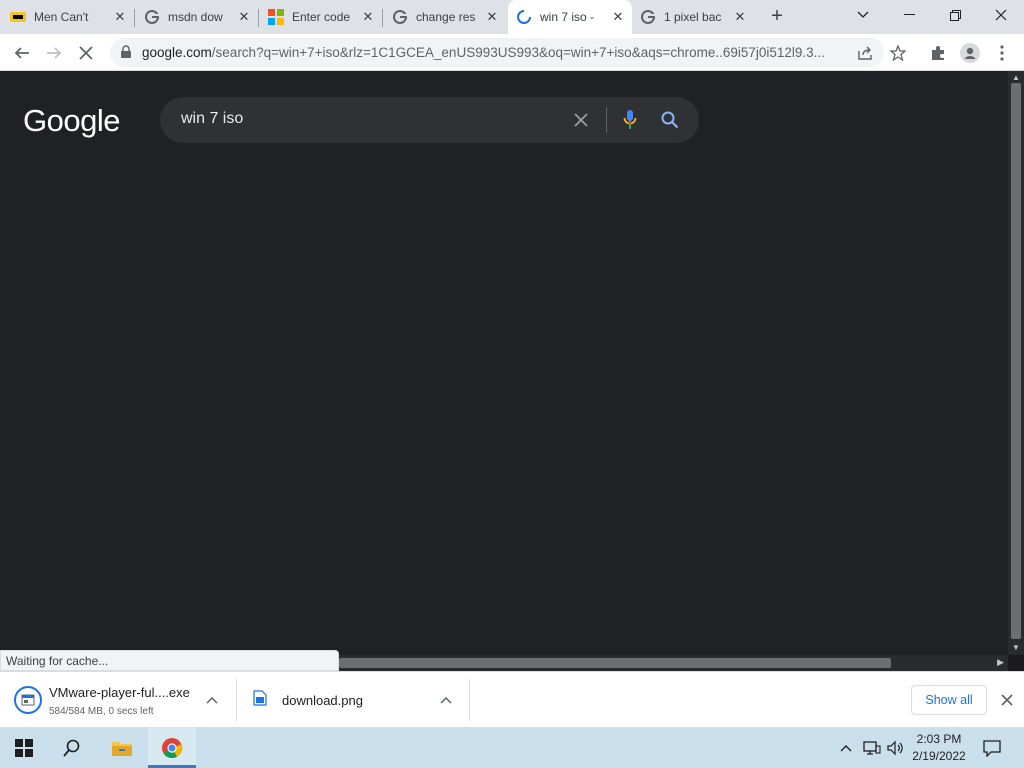 This screenshot has height=768, width=1024. What do you see at coordinates (127, 52) in the screenshot?
I see `lock-icon` at bounding box center [127, 52].